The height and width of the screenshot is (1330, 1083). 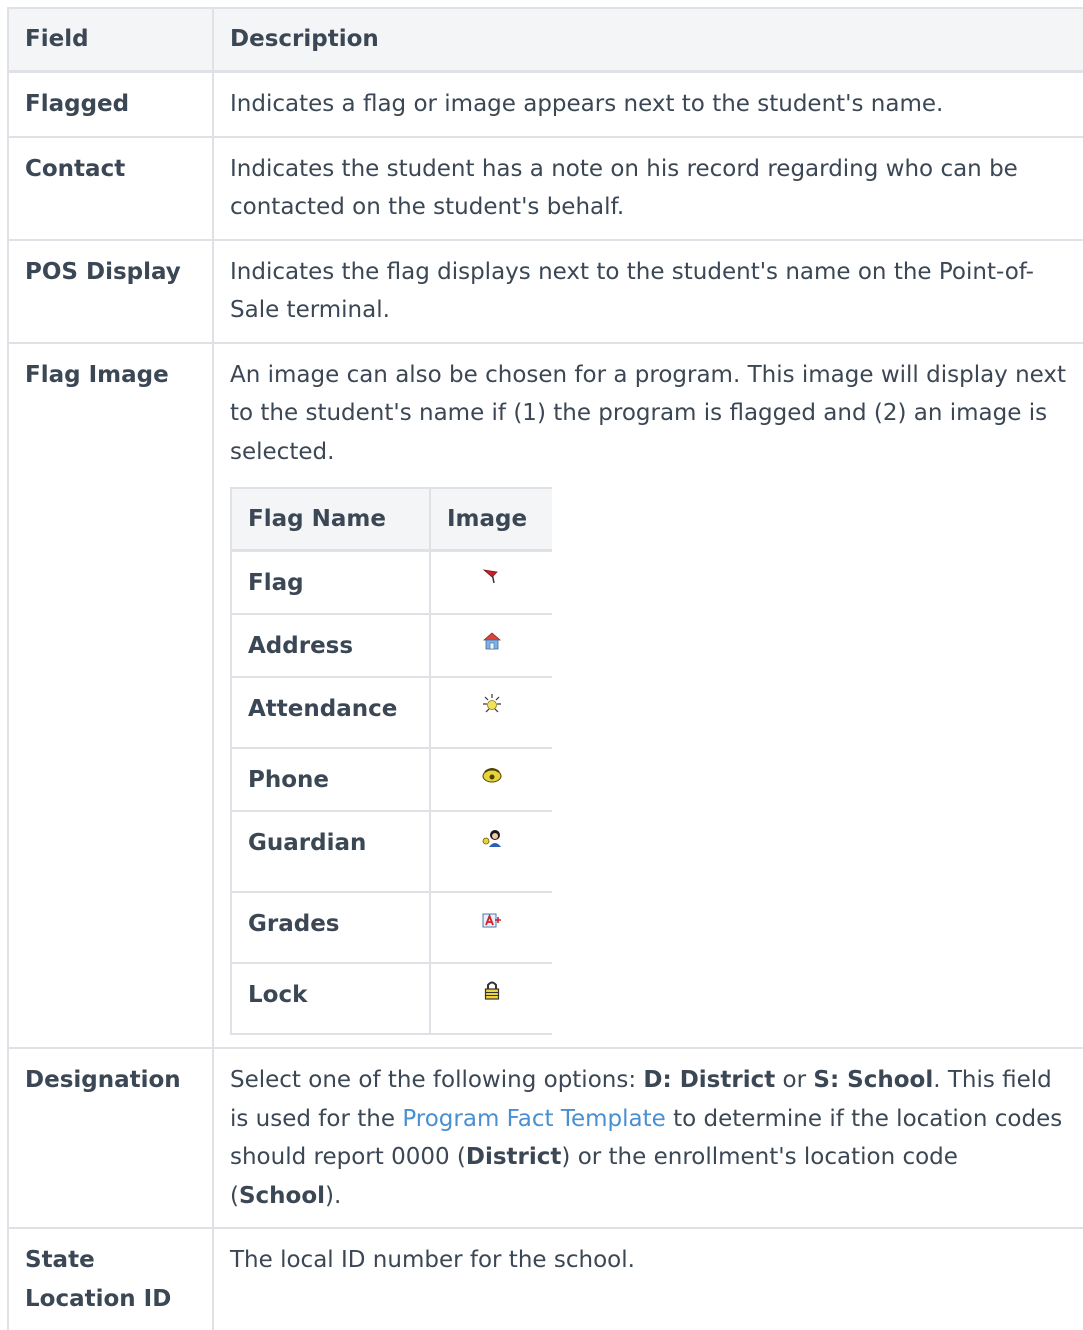 I want to click on field-name: State Location ID, so click(x=110, y=1278).